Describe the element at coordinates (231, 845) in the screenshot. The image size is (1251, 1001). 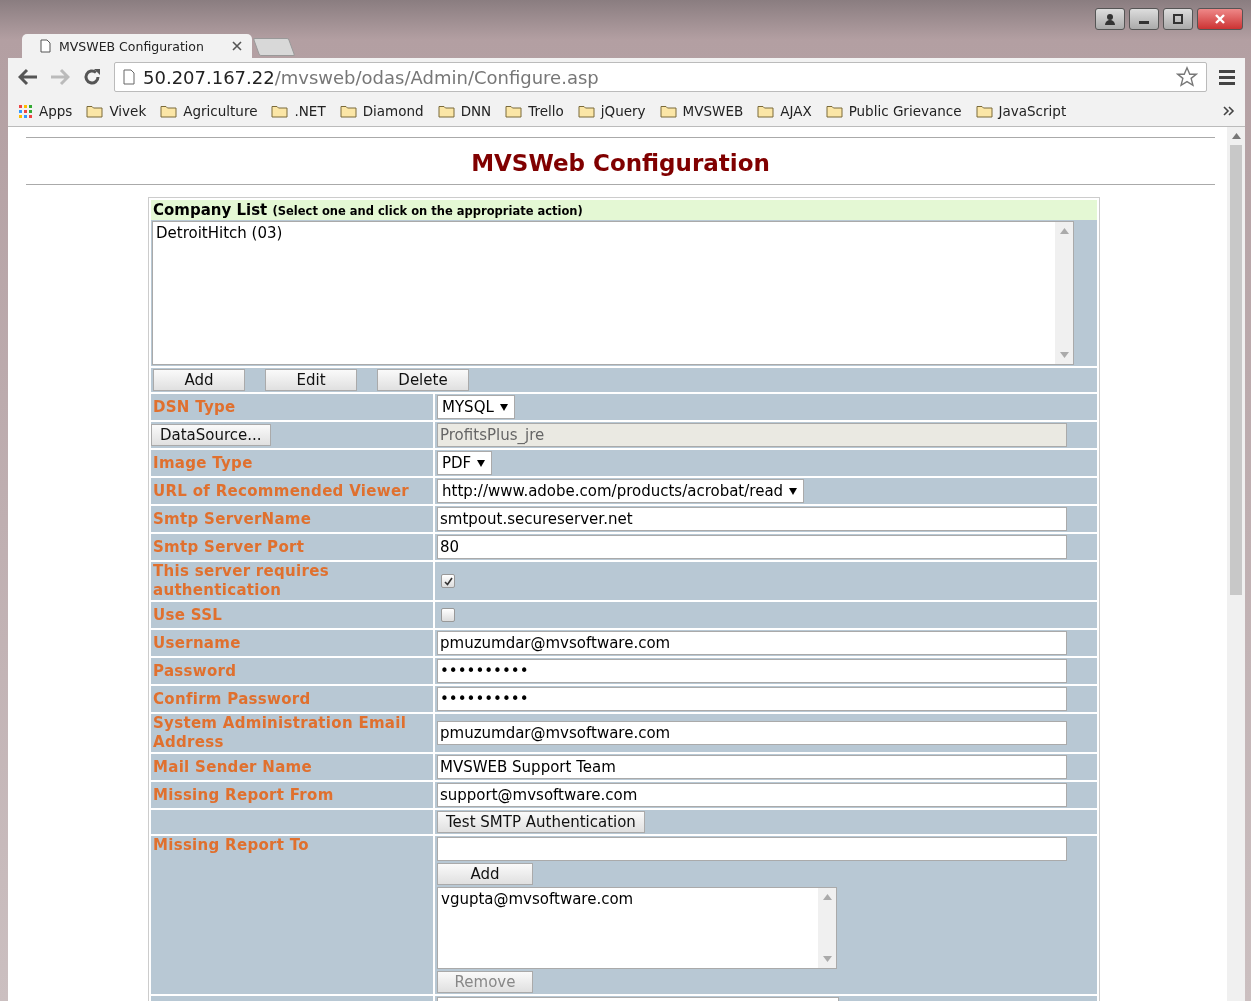
I see `field-label: Missing Report To` at that location.